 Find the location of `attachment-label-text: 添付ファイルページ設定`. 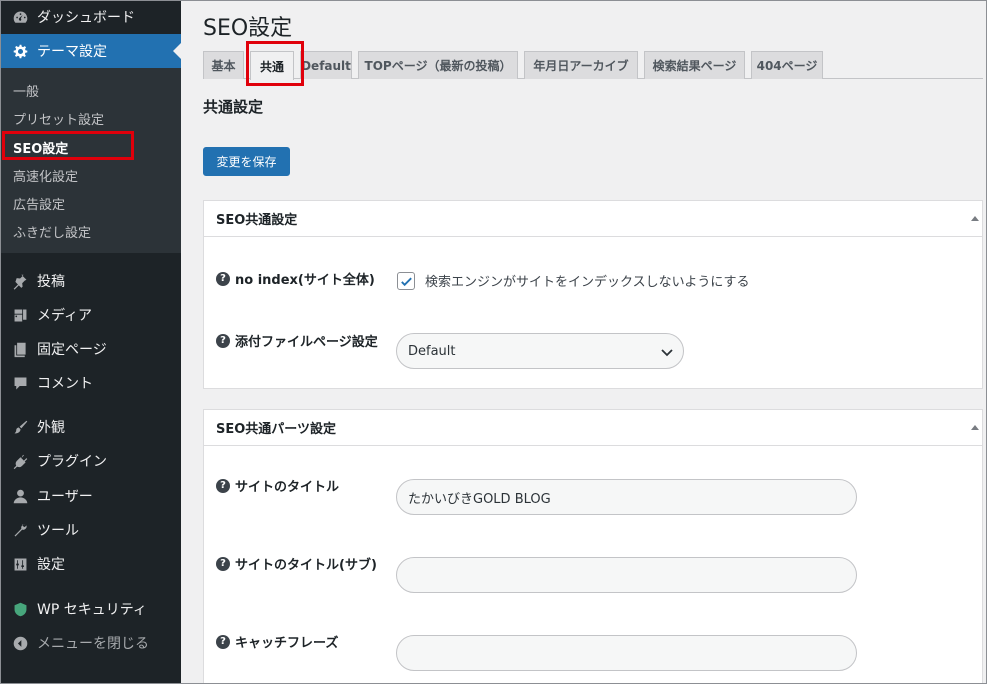

attachment-label-text: 添付ファイルページ設定 is located at coordinates (306, 342).